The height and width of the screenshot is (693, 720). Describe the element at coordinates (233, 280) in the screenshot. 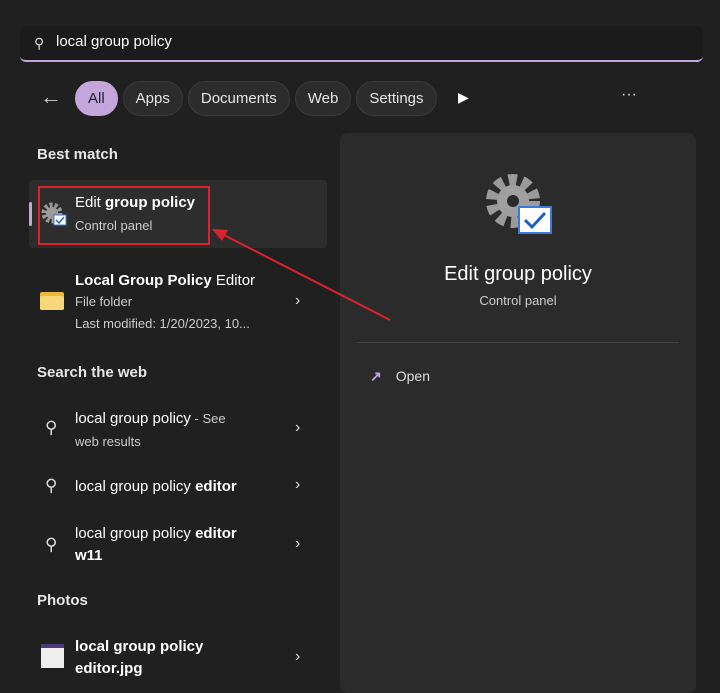

I see `title-plain: Editor` at that location.